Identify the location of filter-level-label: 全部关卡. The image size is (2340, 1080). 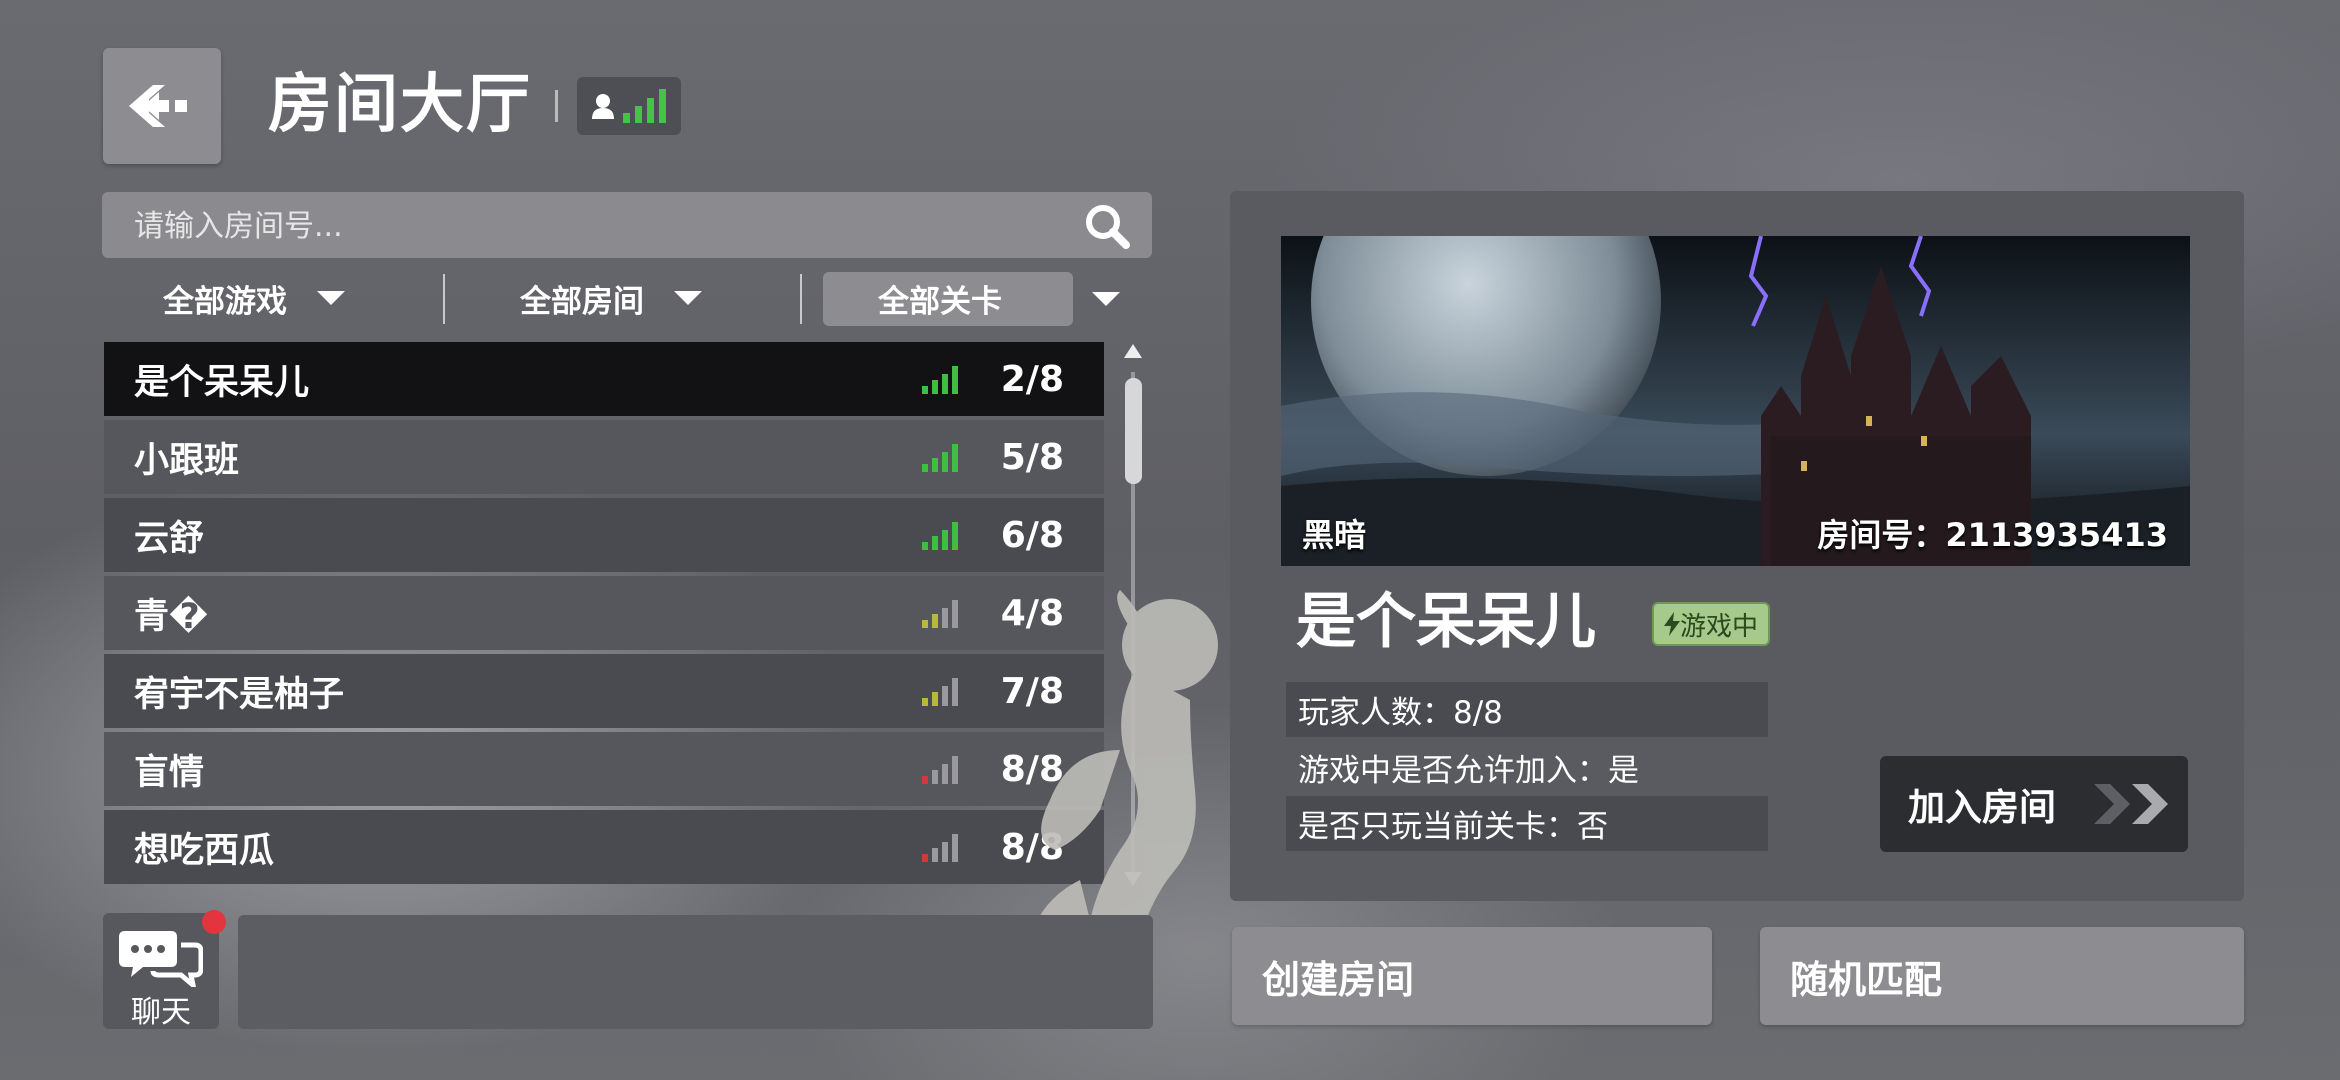
(940, 301).